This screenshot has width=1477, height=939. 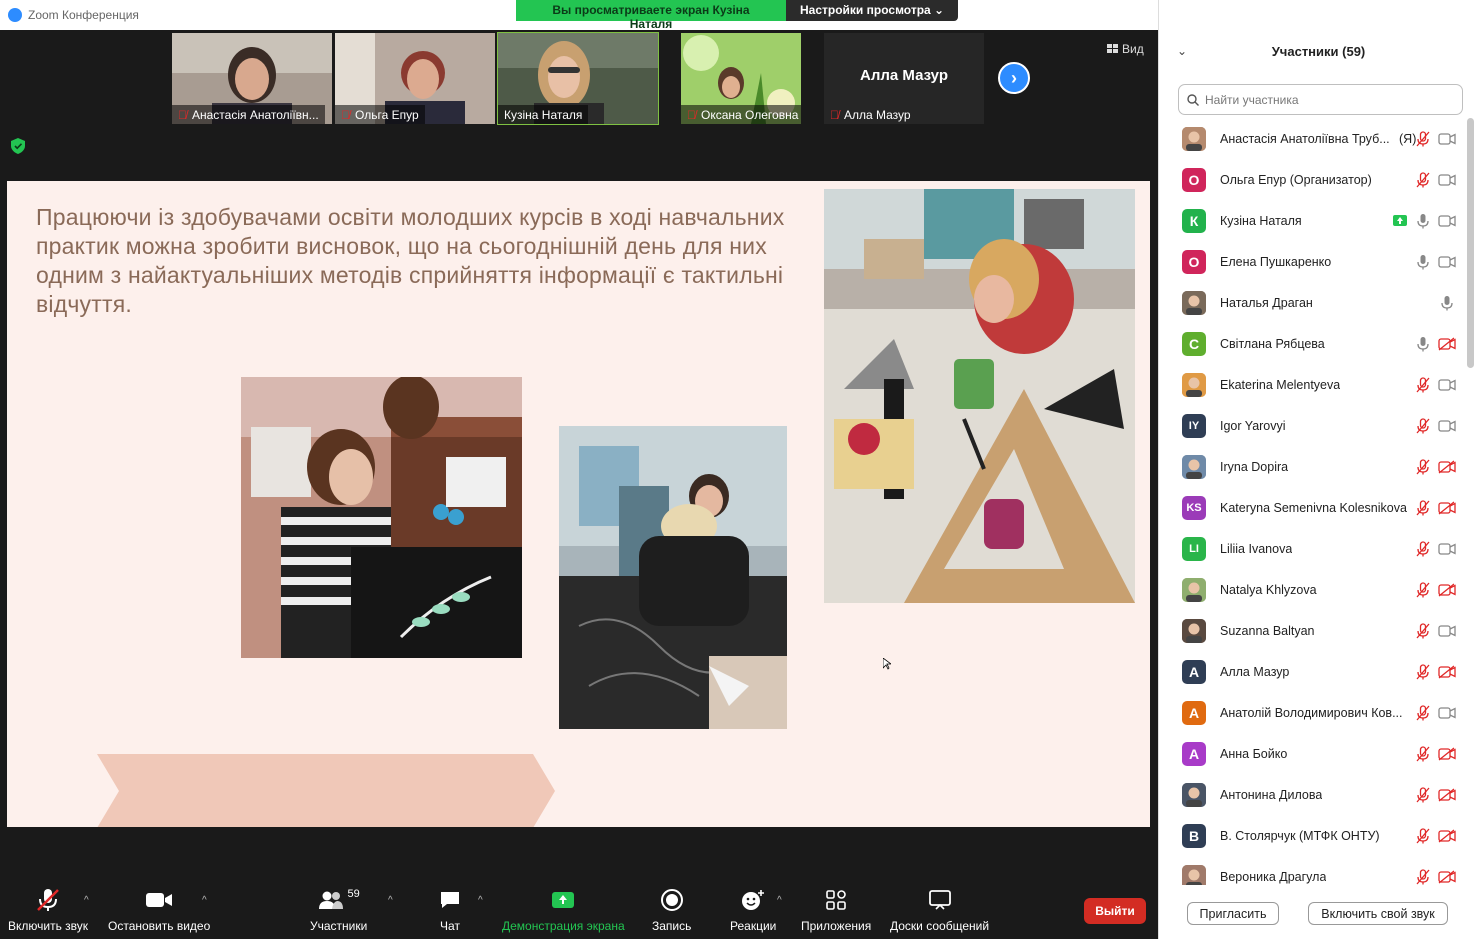 I want to click on chat-bubble-icon, so click(x=450, y=900).